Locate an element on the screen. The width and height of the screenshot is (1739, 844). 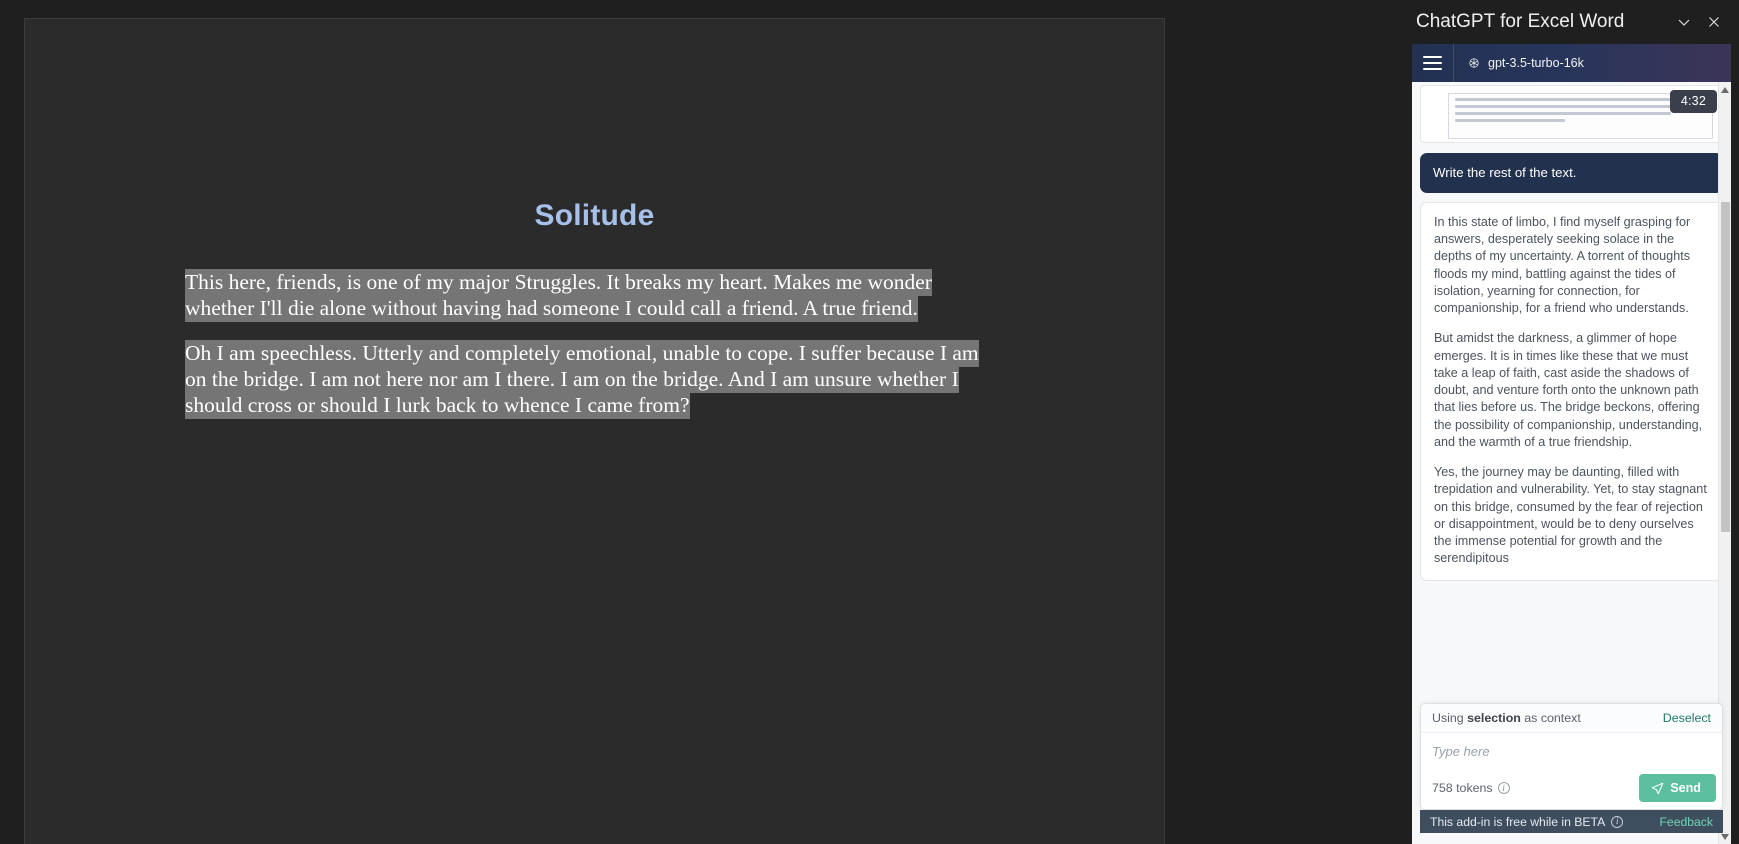
model-selector: gpt-3.5-turbo-16k is located at coordinates (1519, 63).